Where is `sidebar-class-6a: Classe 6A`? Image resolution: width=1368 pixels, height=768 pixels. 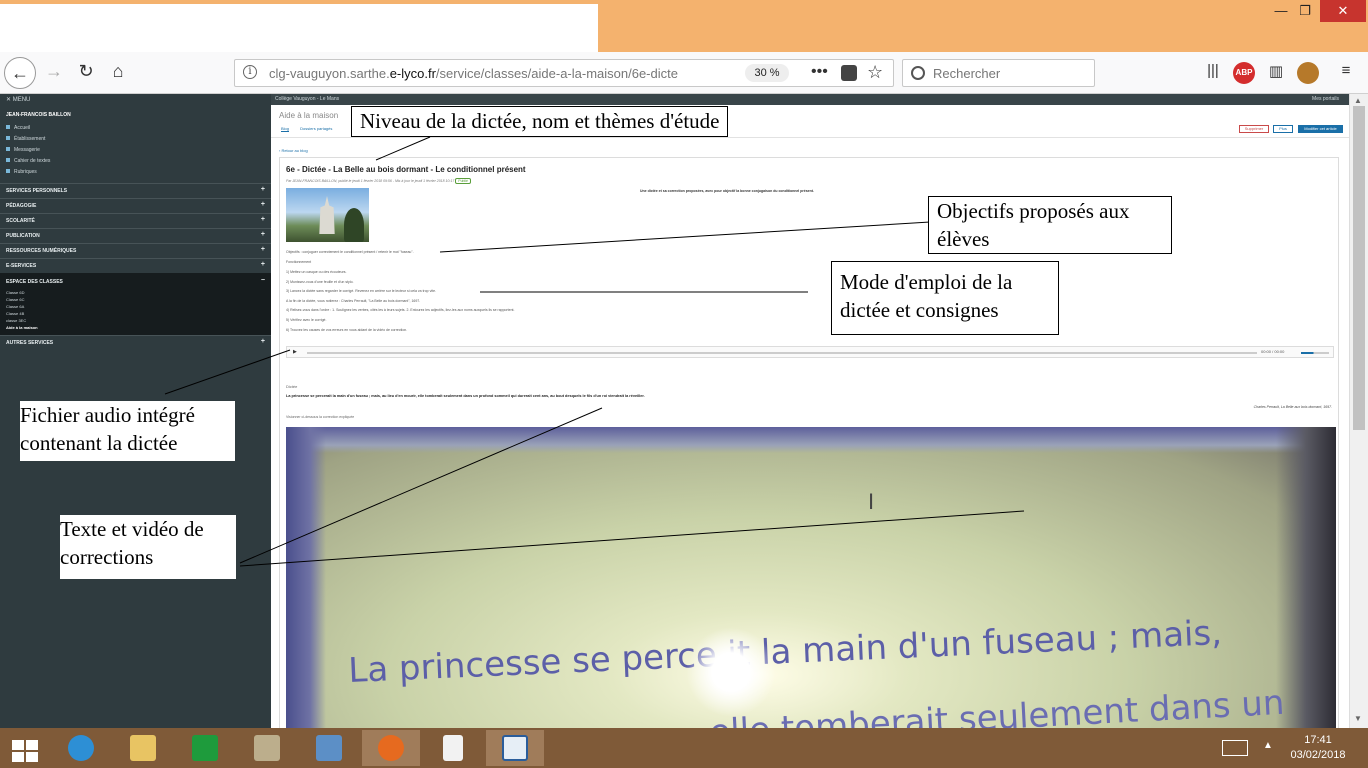
sidebar-class-6a: Classe 6A is located at coordinates (135, 306).